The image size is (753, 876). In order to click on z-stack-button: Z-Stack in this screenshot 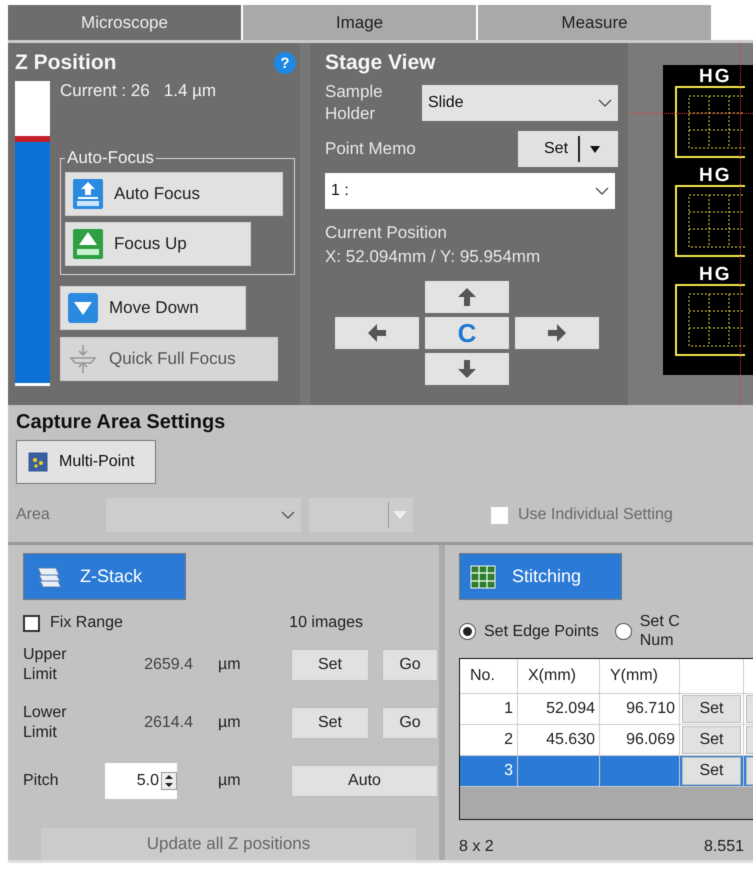, I will do `click(104, 576)`.